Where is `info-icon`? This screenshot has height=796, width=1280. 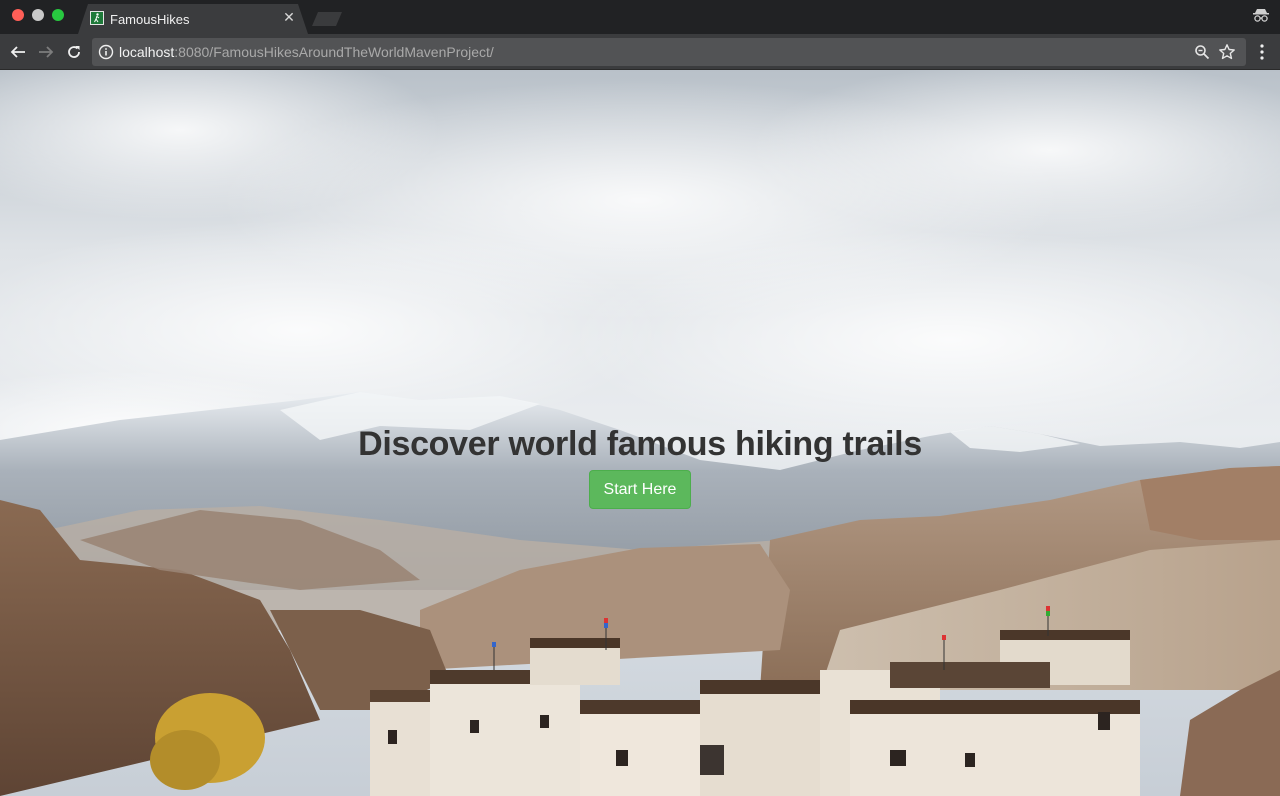
info-icon is located at coordinates (106, 52).